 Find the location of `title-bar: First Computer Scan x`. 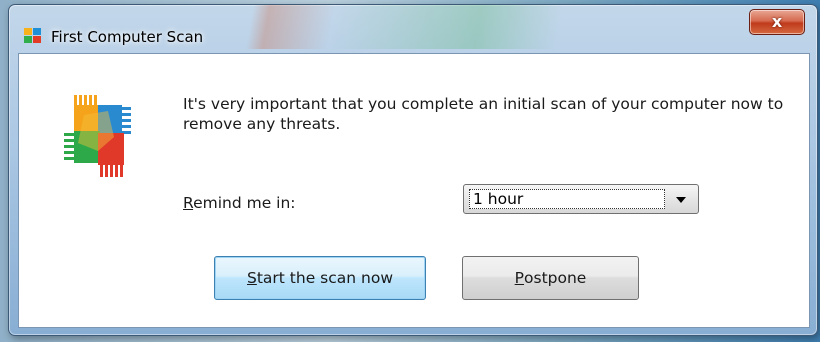

title-bar: First Computer Scan x is located at coordinates (413, 27).